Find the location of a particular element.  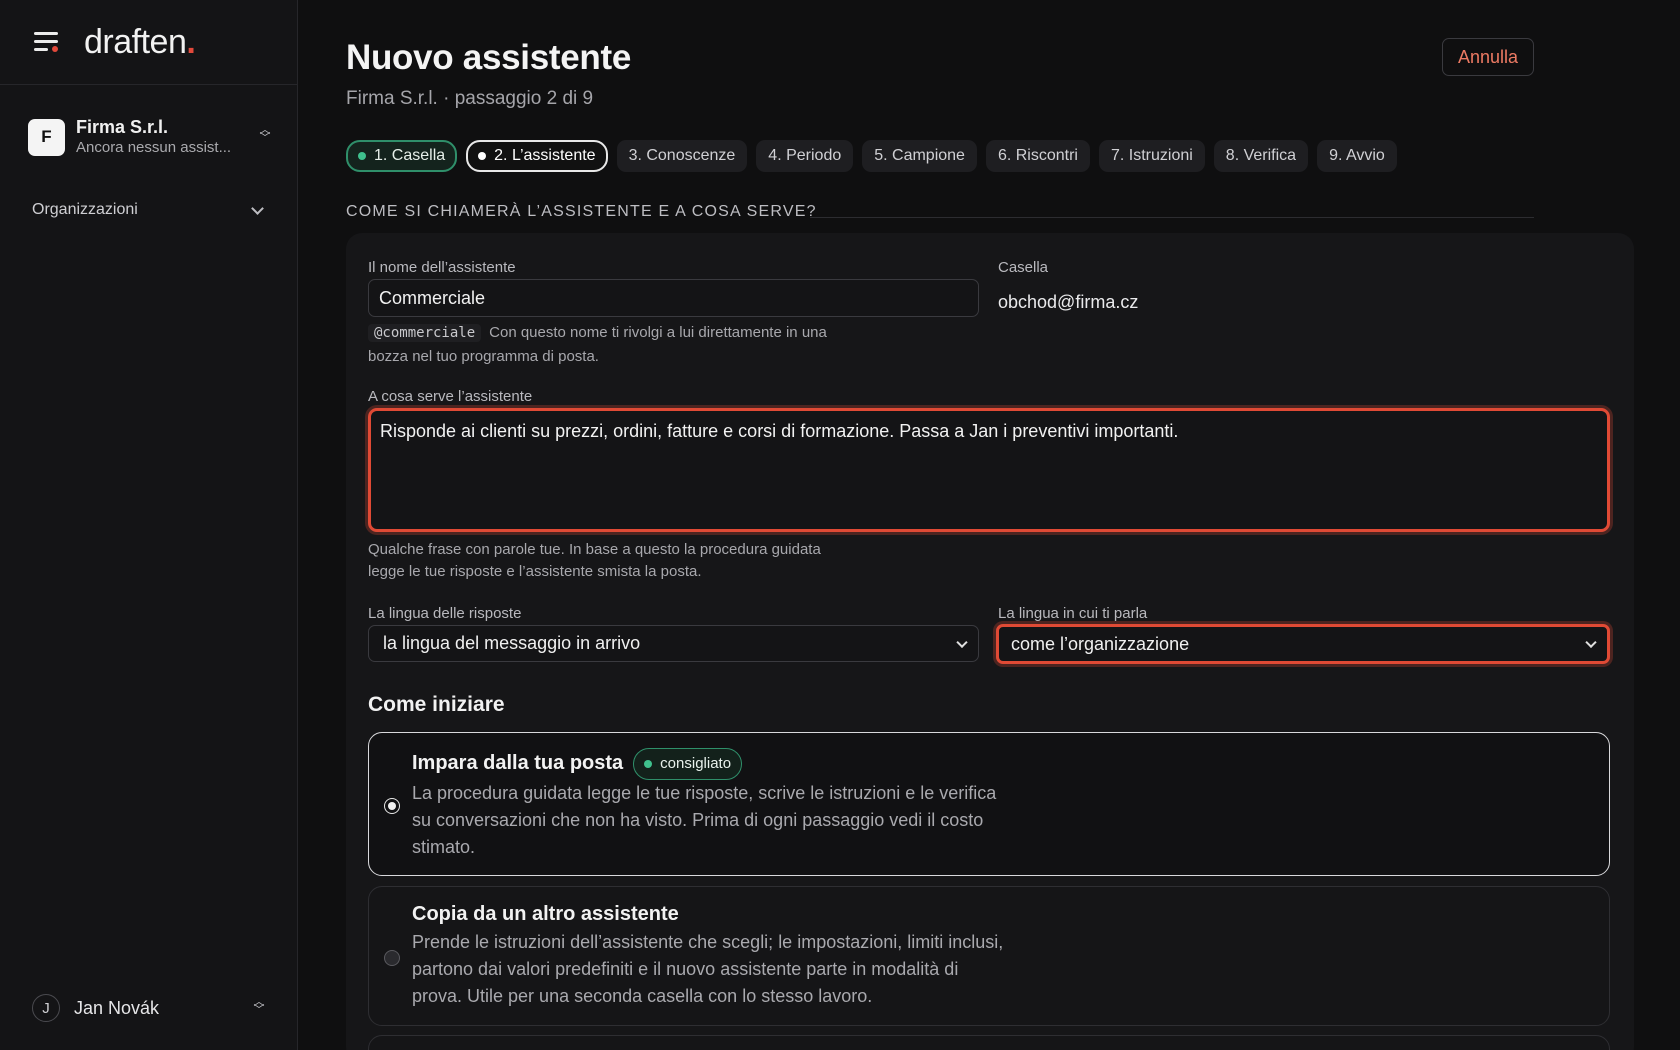

user-menu: J Jan Novák ︿ ﹀ is located at coordinates (149, 1008).